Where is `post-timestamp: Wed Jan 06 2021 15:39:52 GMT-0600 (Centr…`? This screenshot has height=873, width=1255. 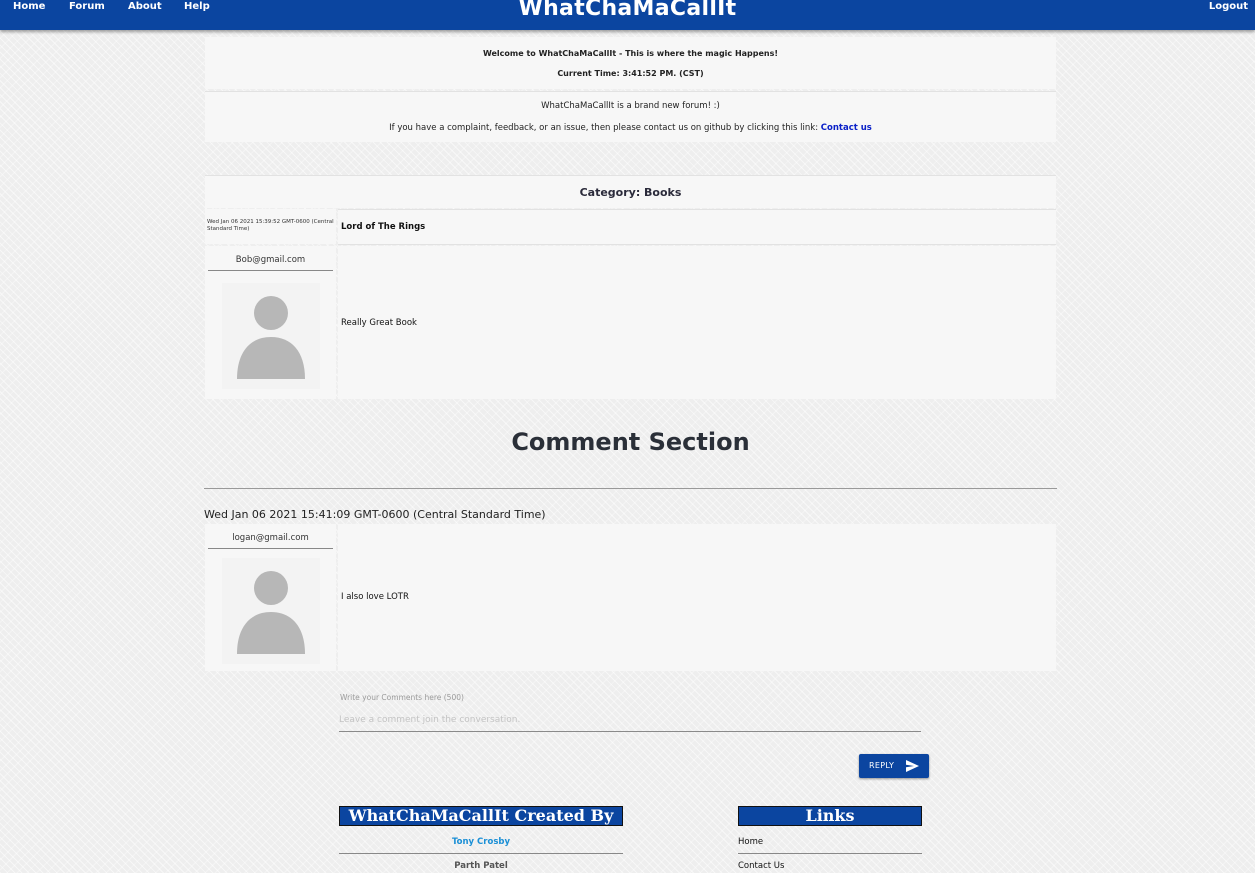 post-timestamp: Wed Jan 06 2021 15:39:52 GMT-0600 (Centr… is located at coordinates (270, 225).